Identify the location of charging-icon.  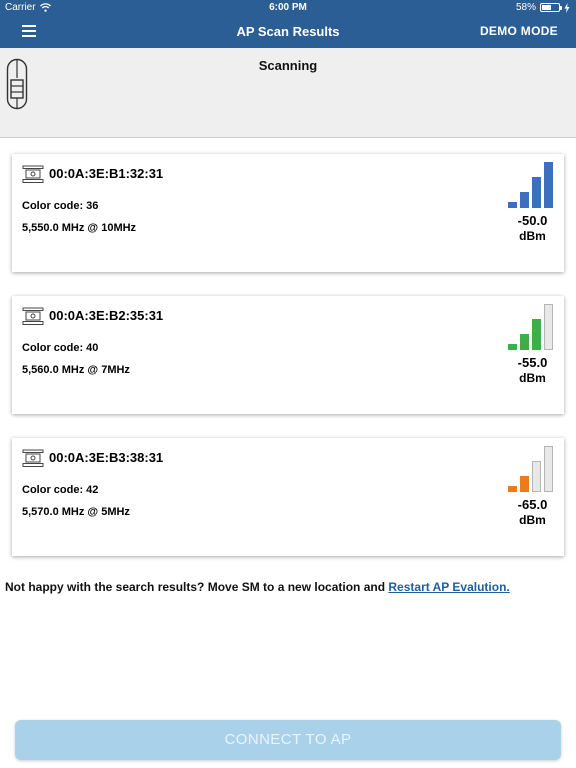
(567, 7).